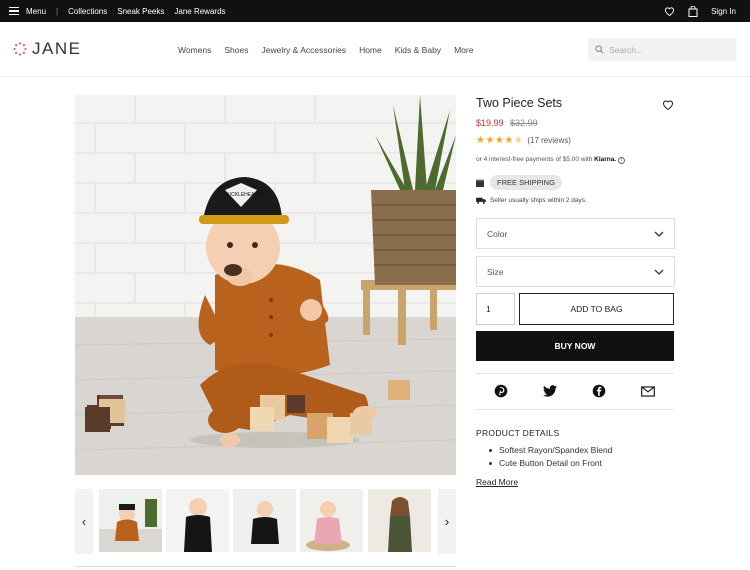 Image resolution: width=750 pixels, height=570 pixels. I want to click on nav-shoes: Shoes, so click(236, 50).